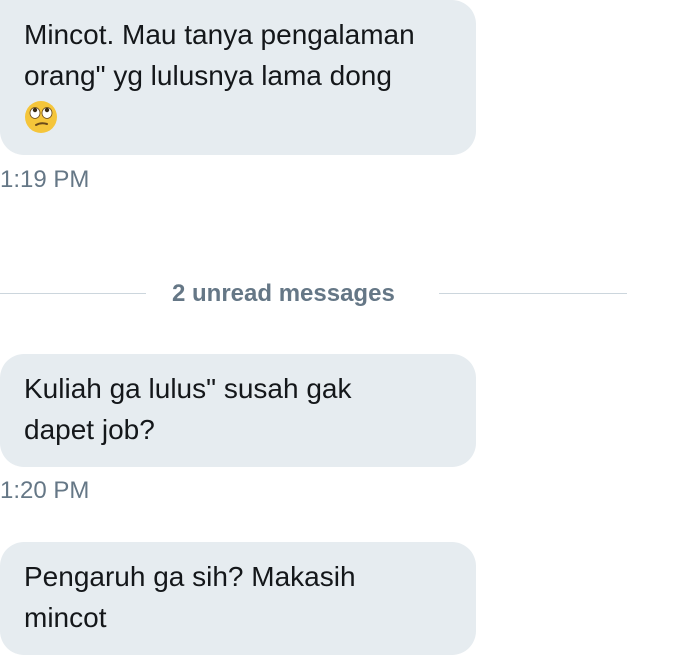  I want to click on message-timestamp: 1:19 PM, so click(45, 179).